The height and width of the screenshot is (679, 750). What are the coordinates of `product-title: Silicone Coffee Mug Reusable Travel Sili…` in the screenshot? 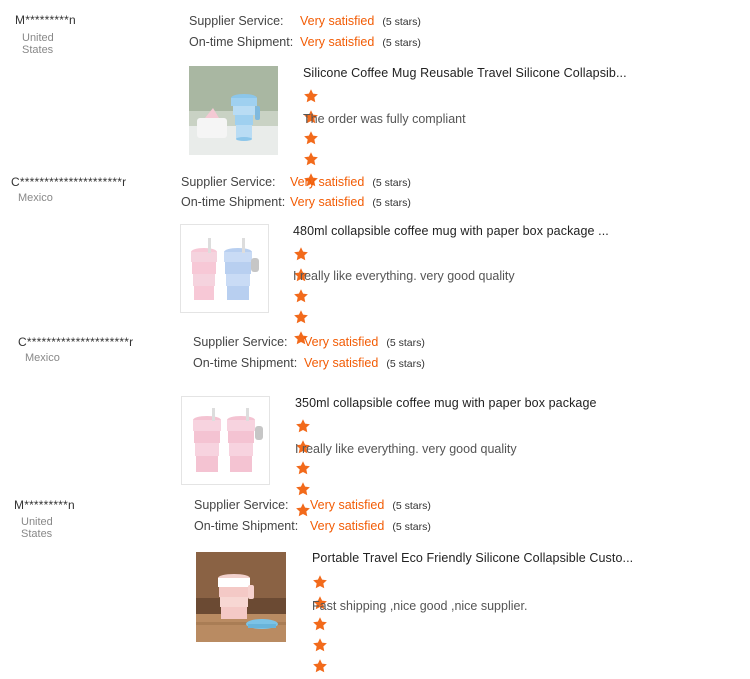 It's located at (465, 73).